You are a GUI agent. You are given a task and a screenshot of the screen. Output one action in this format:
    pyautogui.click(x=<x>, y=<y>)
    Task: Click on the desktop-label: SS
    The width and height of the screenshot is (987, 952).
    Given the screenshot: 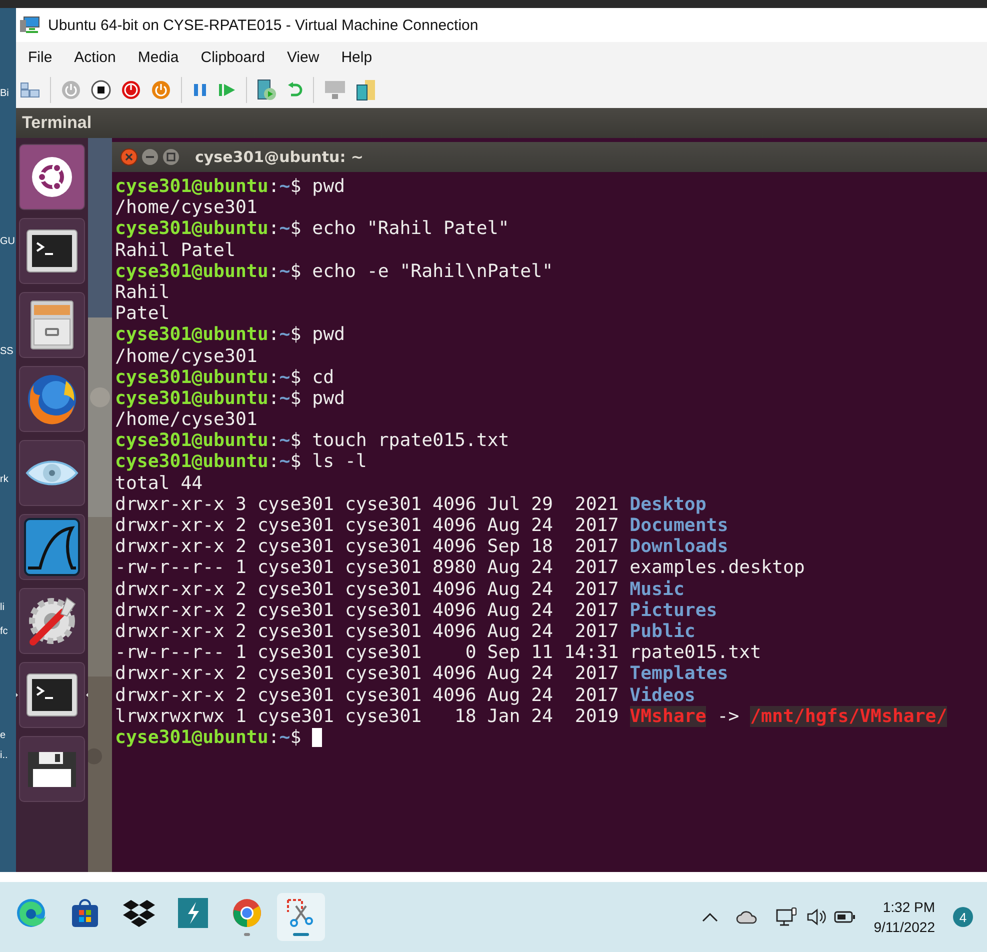 What is the action you would take?
    pyautogui.click(x=7, y=351)
    